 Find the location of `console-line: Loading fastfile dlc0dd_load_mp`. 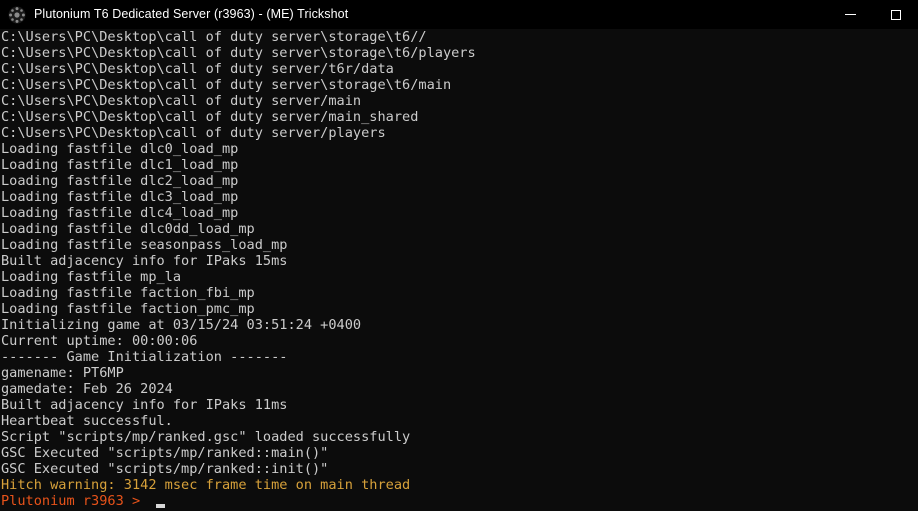

console-line: Loading fastfile dlc0dd_load_mp is located at coordinates (128, 229).